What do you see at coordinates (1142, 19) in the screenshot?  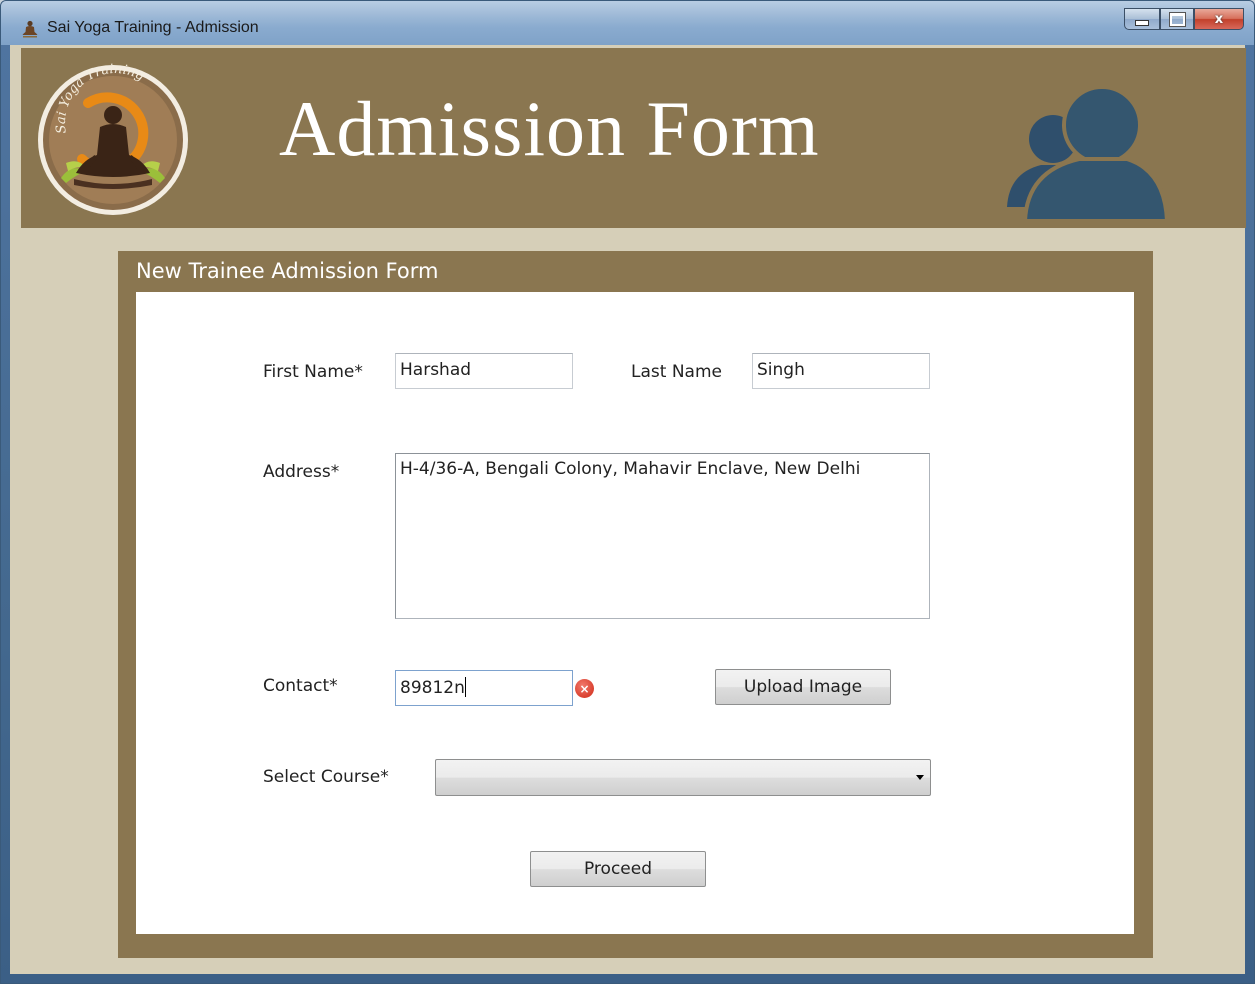 I see `minimize-button` at bounding box center [1142, 19].